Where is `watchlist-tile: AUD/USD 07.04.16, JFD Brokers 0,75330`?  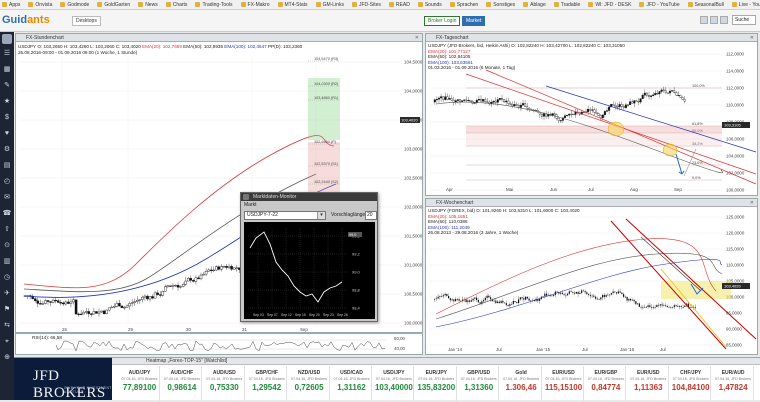 watchlist-tile: AUD/USD 07.04.16, JFD Brokers 0,75330 is located at coordinates (225, 383).